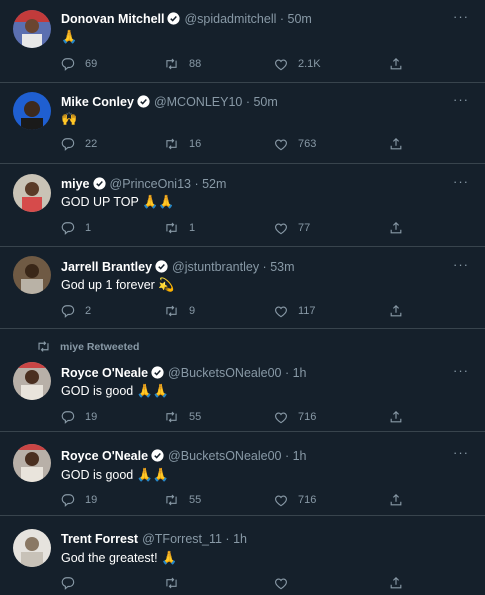 This screenshot has width=485, height=595. I want to click on tweet-header: Royce O'Neale @BucketsONeale00 · 1h, so click(253, 373).